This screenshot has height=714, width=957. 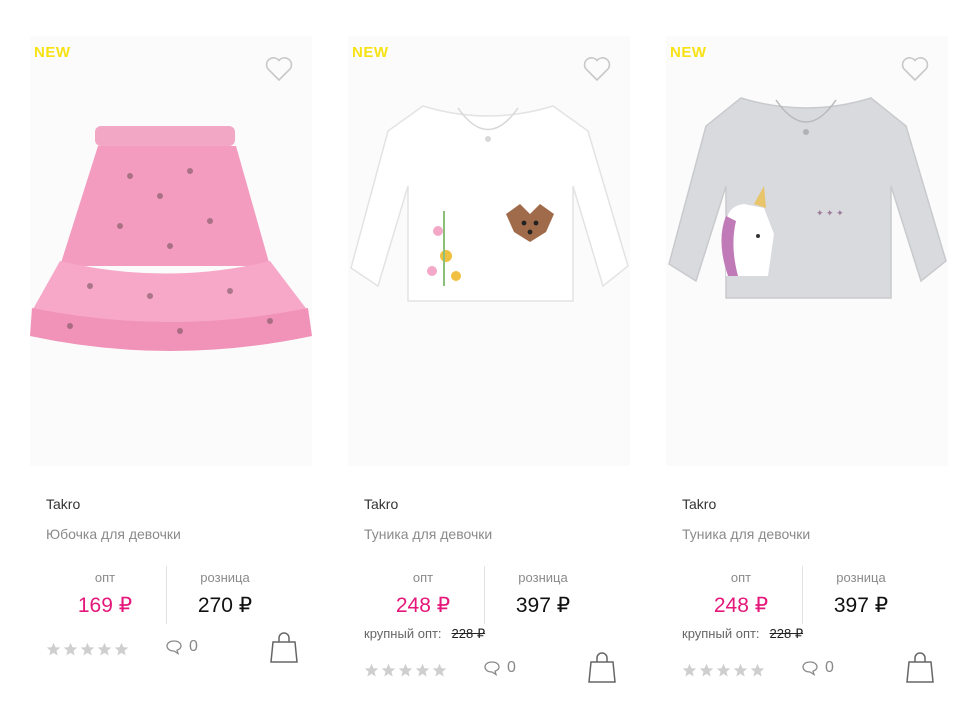 I want to click on retail-price: 270 ₽, so click(x=225, y=605).